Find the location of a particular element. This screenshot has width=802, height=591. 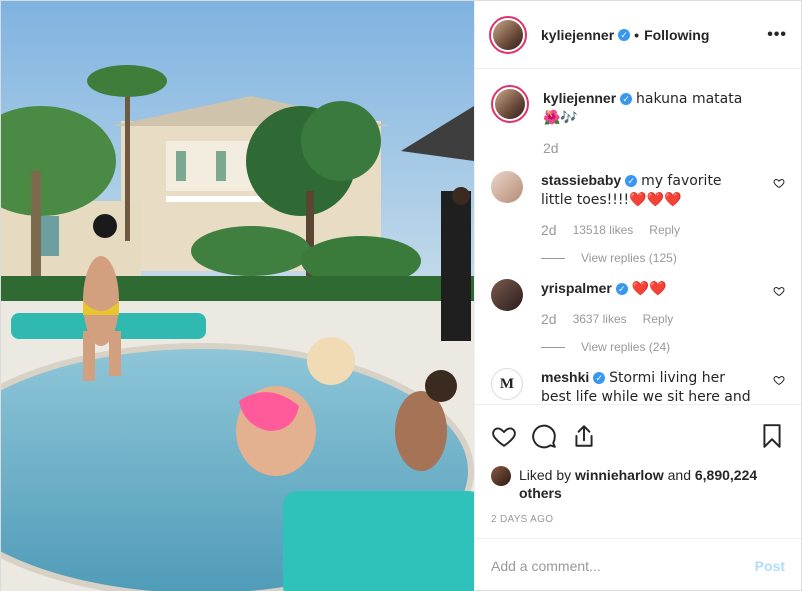

add-comment-bar: Post is located at coordinates (638, 564).